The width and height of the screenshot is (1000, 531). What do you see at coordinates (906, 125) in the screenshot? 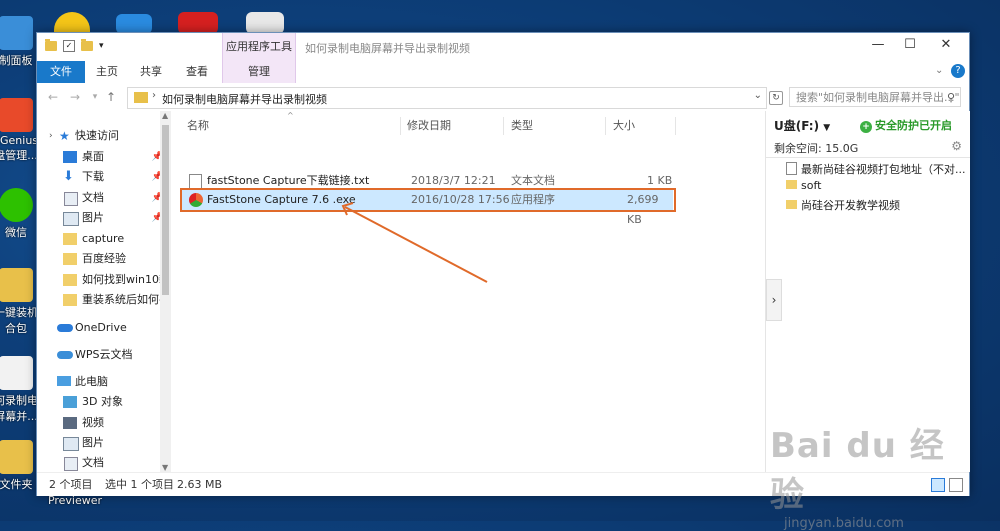
I see `security-status: + 安全防护已开启` at bounding box center [906, 125].